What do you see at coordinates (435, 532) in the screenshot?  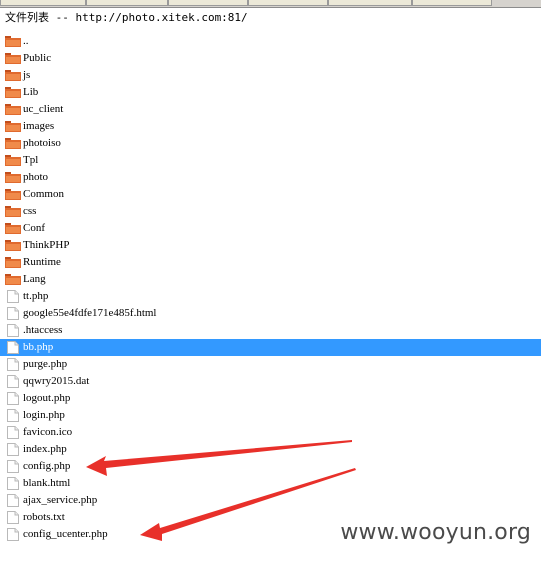 I see `watermark: www.wooyun.org` at bounding box center [435, 532].